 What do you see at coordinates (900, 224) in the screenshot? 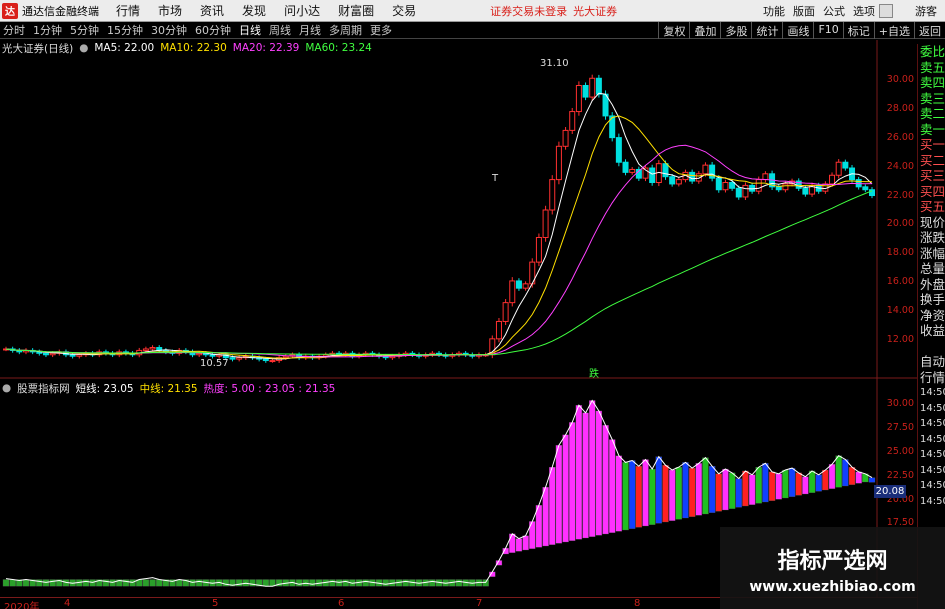
I see `price-tick: 20.00` at bounding box center [900, 224].